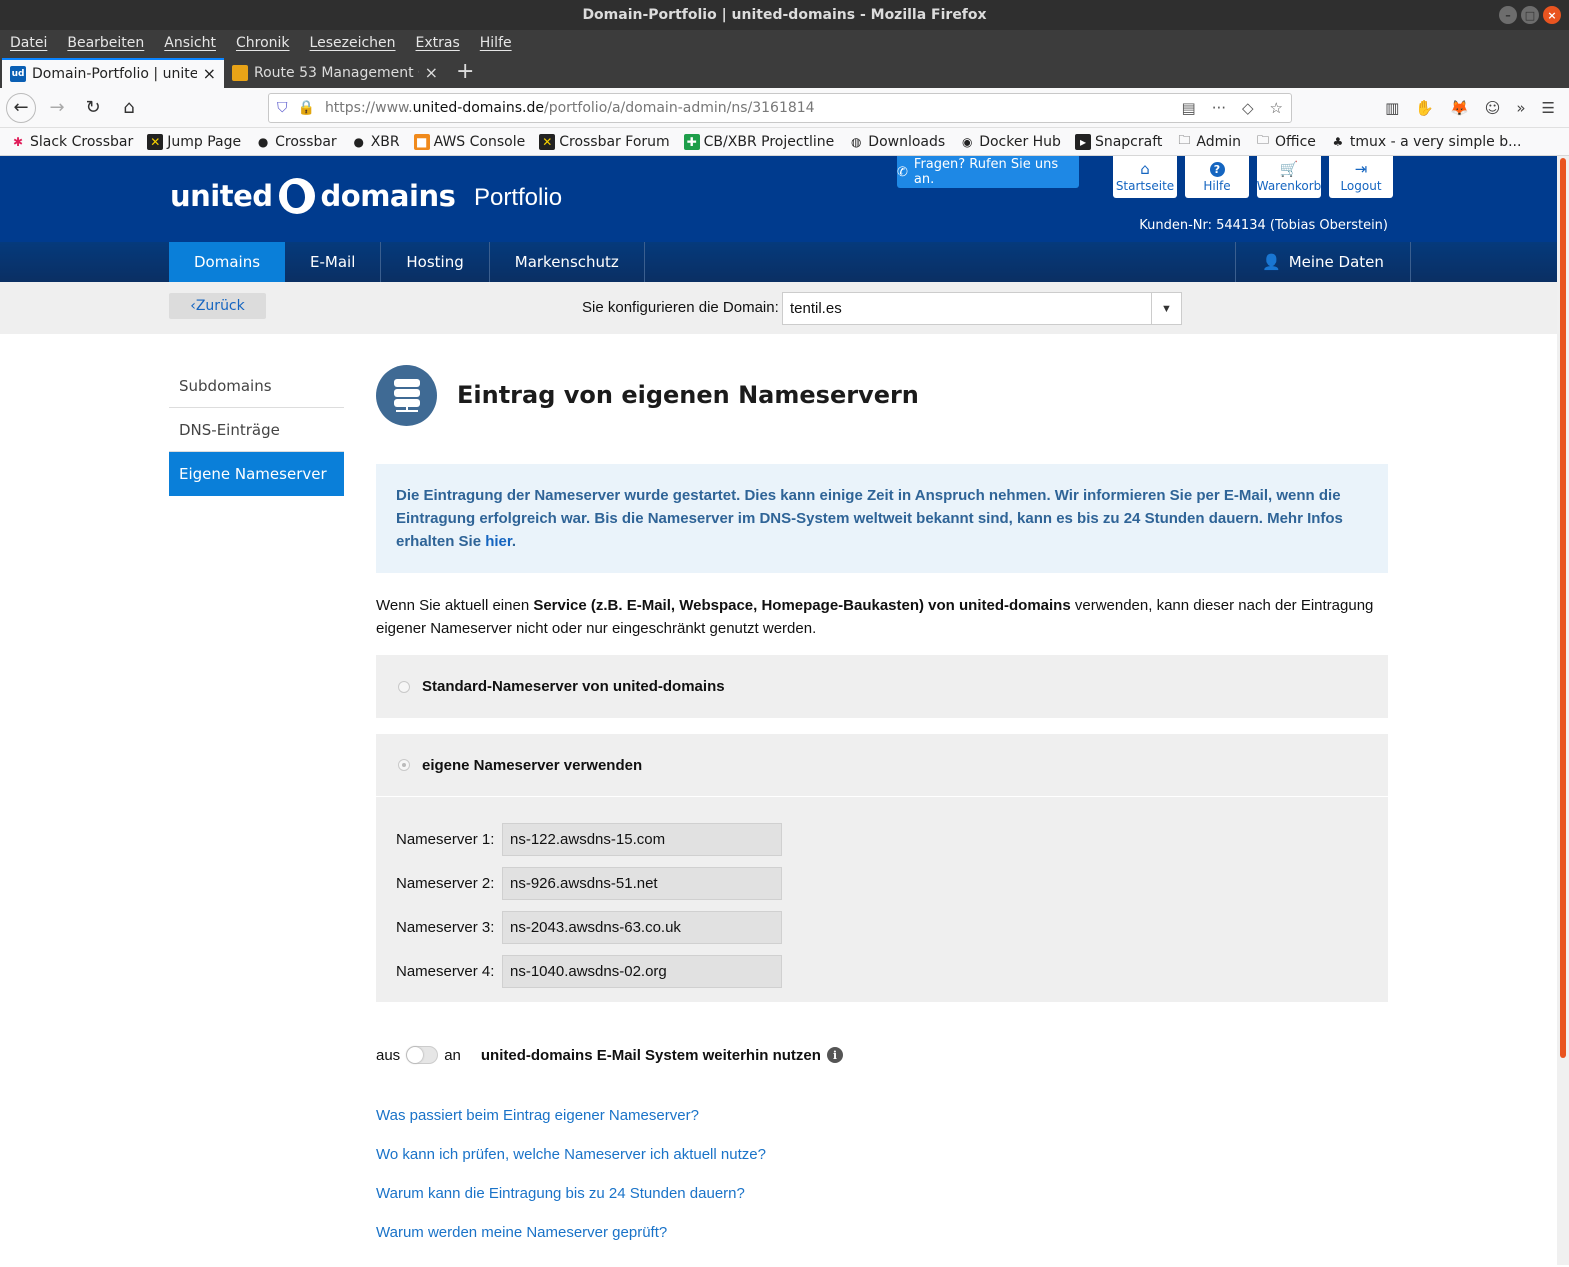 The height and width of the screenshot is (1267, 1569). Describe the element at coordinates (296, 196) in the screenshot. I see `globe-logo-icon` at that location.